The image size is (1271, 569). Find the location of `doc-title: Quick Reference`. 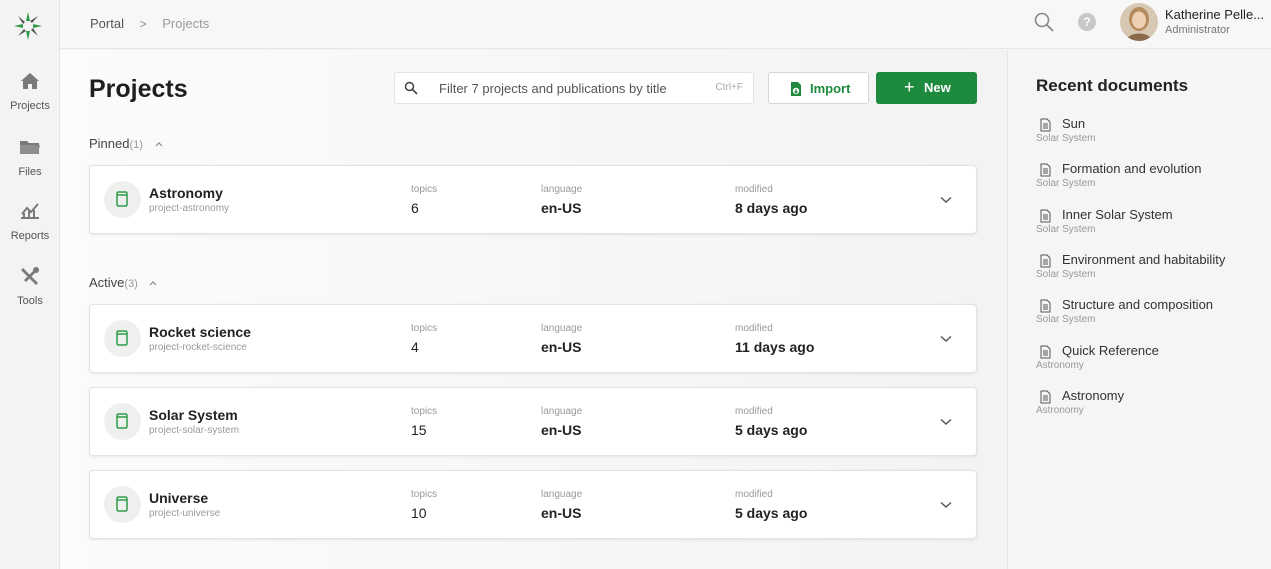

doc-title: Quick Reference is located at coordinates (1110, 350).